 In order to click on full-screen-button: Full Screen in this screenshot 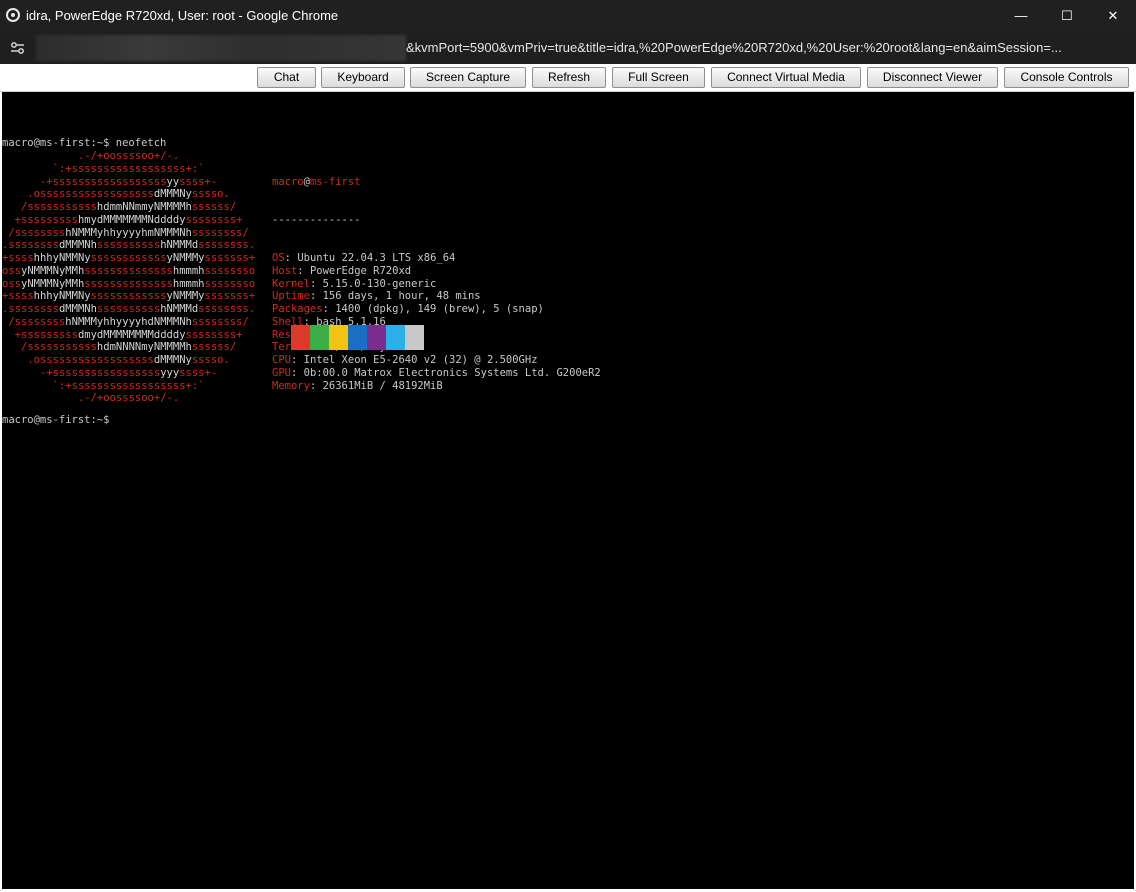, I will do `click(658, 77)`.